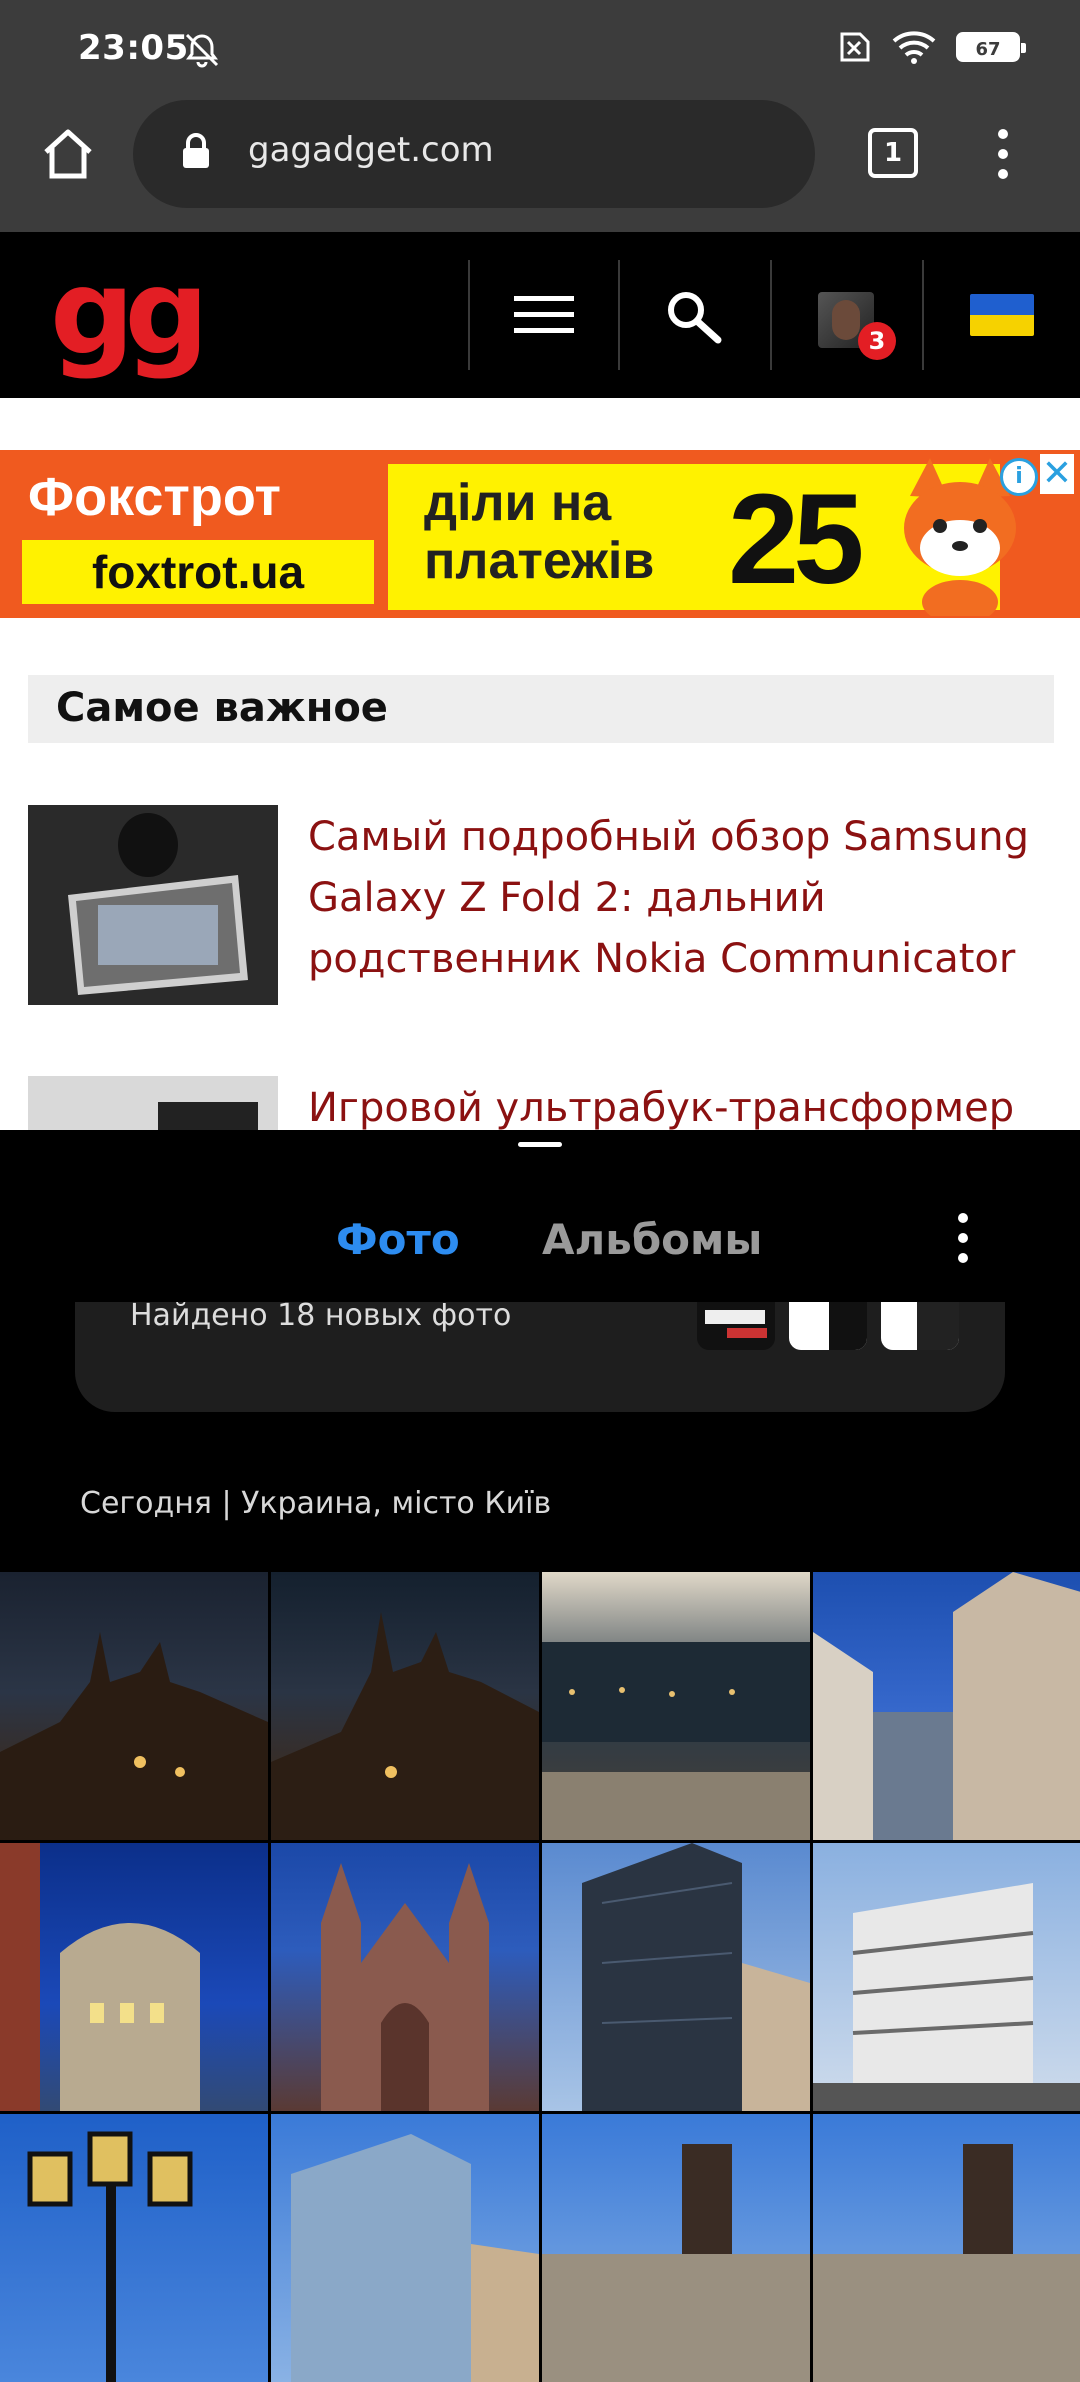 This screenshot has width=1080, height=2382. I want to click on ad-slogan: діли на платежів, so click(539, 532).